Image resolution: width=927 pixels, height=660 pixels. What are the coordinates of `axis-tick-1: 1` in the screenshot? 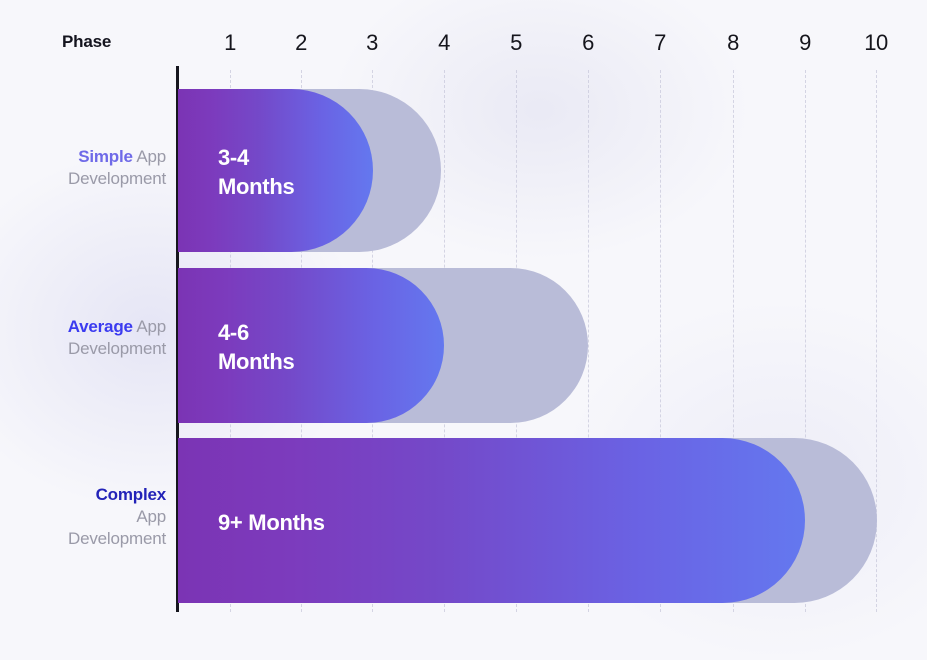 It's located at (230, 42).